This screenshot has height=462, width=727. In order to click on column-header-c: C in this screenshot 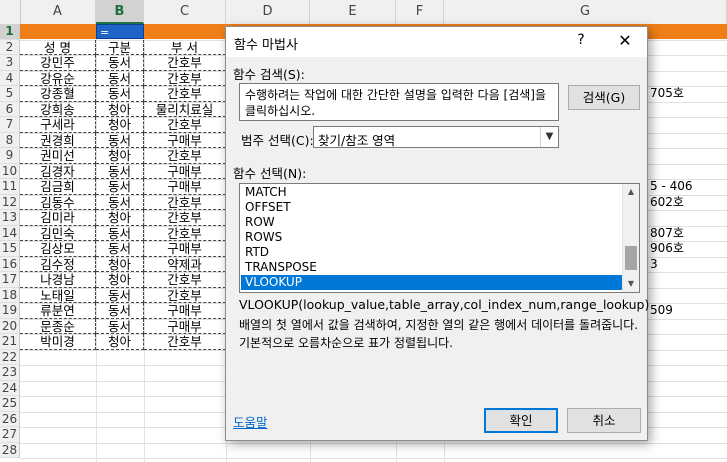, I will do `click(185, 12)`.